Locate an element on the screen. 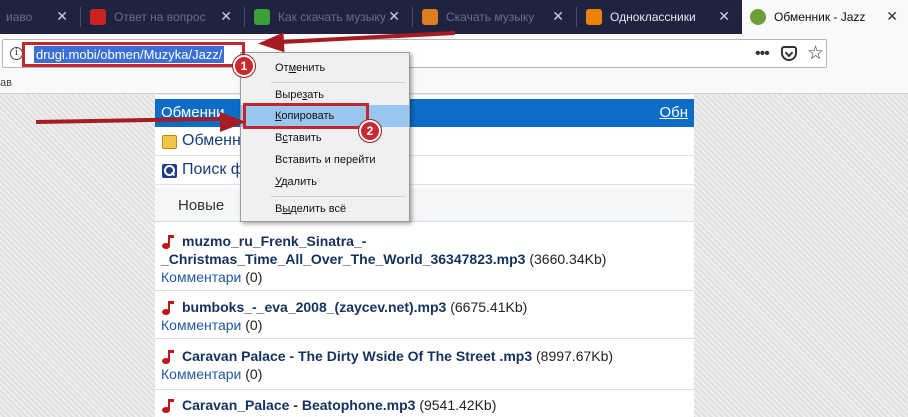  file-name: Caravan_Palace - Beatophone.mp3 is located at coordinates (299, 405).